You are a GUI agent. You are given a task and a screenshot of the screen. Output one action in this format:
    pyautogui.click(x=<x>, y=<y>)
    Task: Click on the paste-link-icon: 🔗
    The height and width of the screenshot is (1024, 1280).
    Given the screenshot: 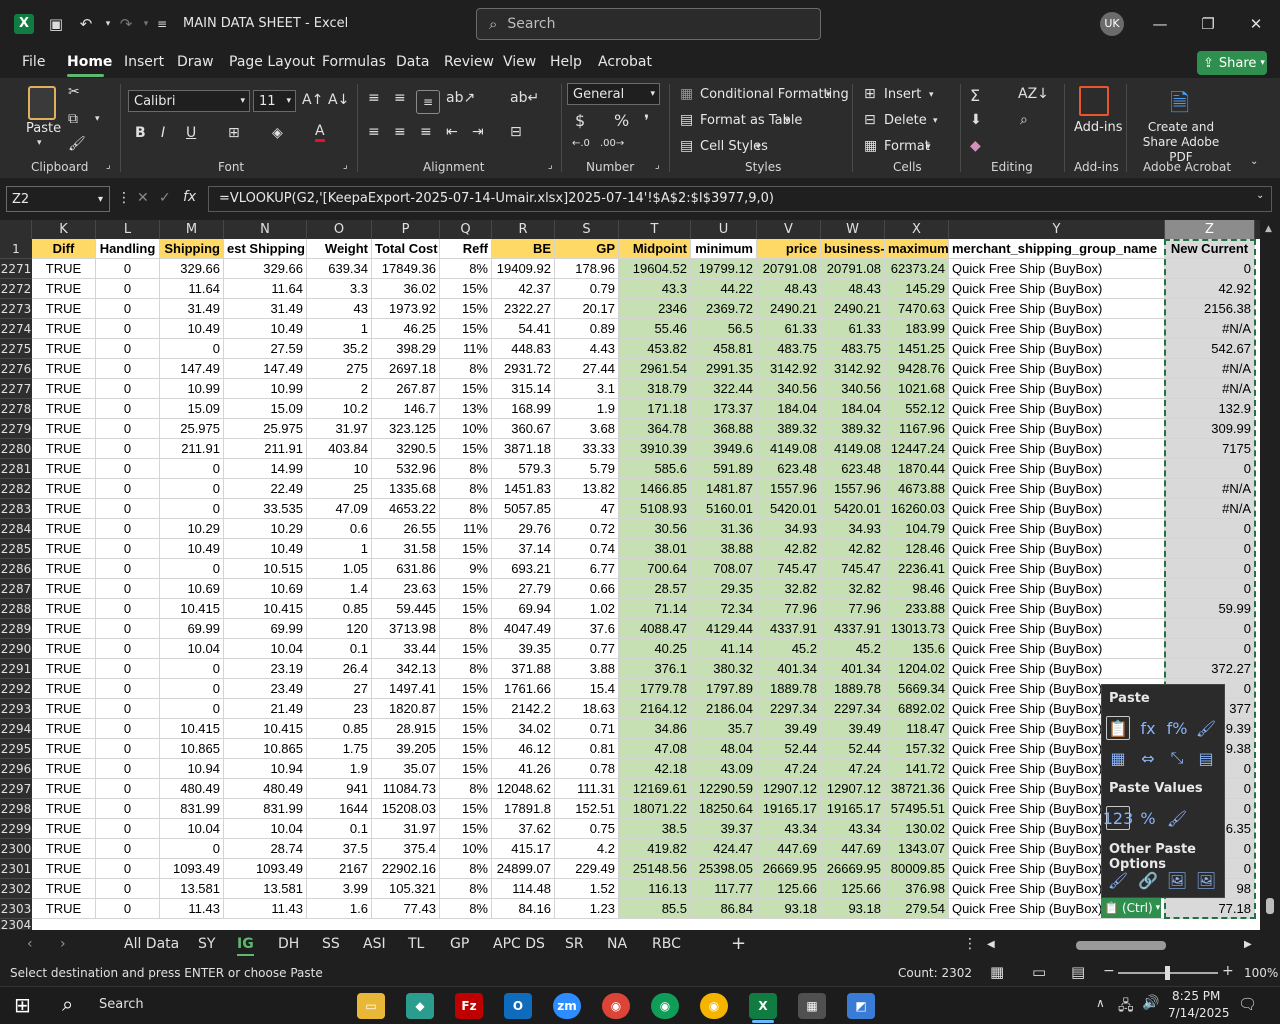 What is the action you would take?
    pyautogui.click(x=1148, y=880)
    